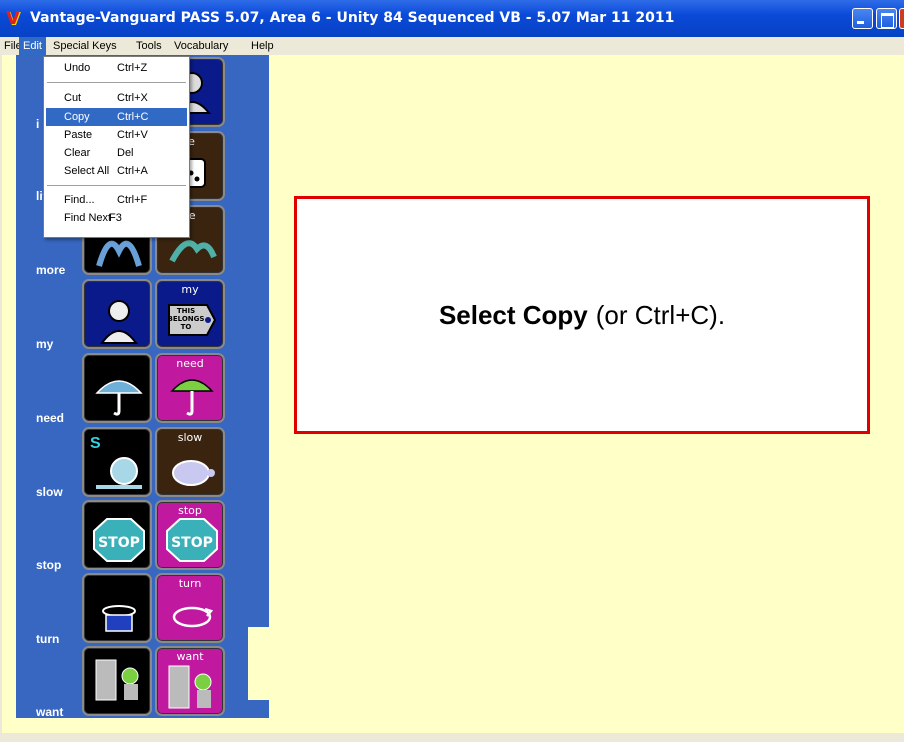  What do you see at coordinates (201, 46) in the screenshot?
I see `menu-vocabulary: Vocabulary` at bounding box center [201, 46].